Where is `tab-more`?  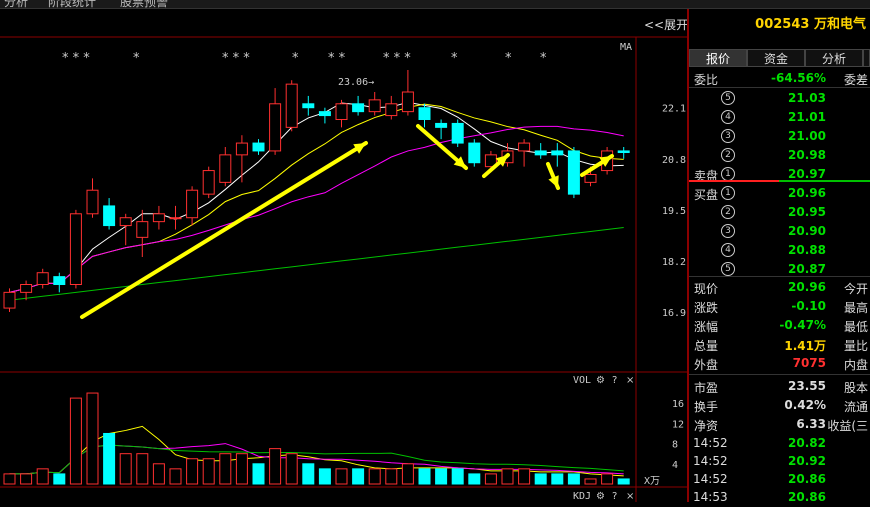
tab-more is located at coordinates (866, 58).